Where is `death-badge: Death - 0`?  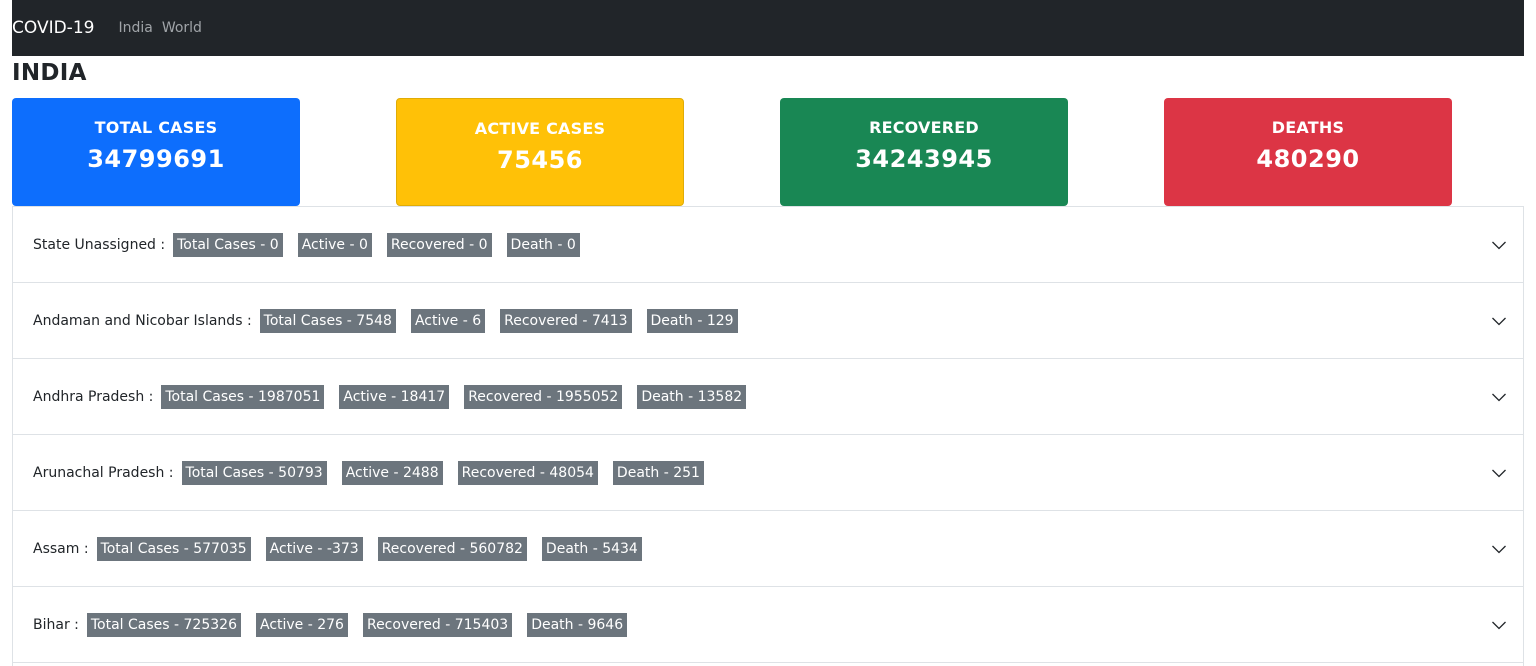 death-badge: Death - 0 is located at coordinates (543, 244).